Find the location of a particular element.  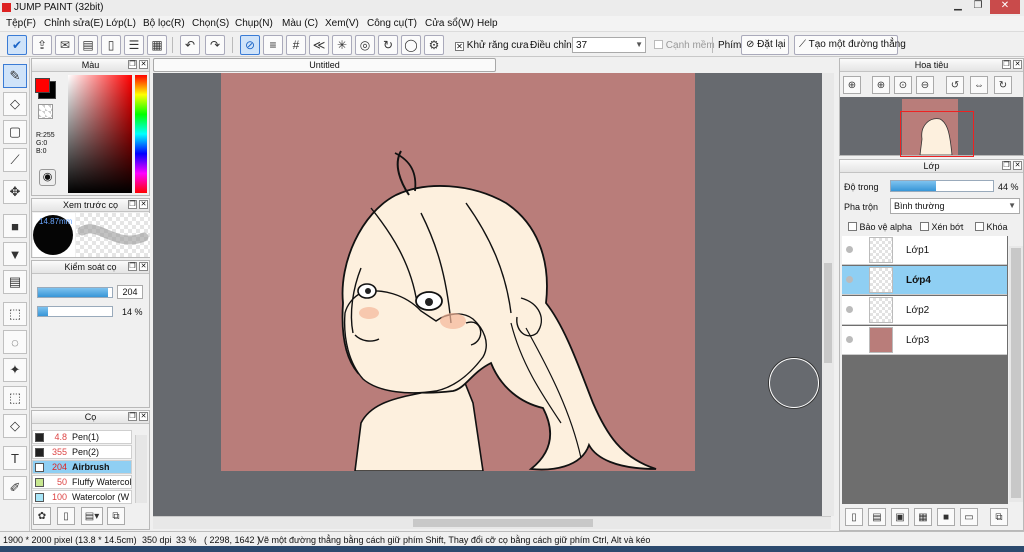

document-icon: ▯ is located at coordinates (111, 45).